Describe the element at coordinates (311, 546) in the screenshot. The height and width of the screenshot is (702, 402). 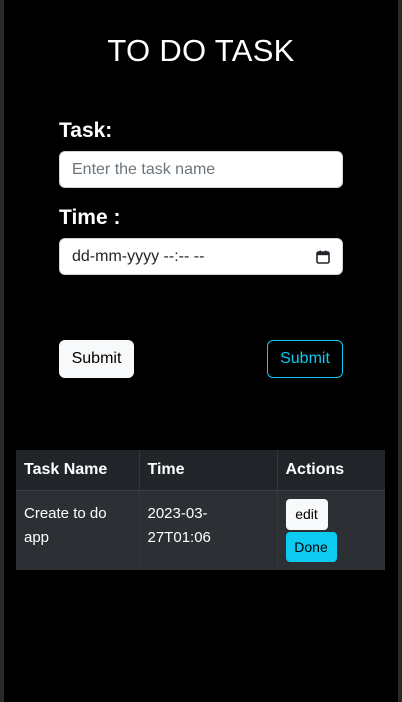
I see `done-button: Done` at that location.